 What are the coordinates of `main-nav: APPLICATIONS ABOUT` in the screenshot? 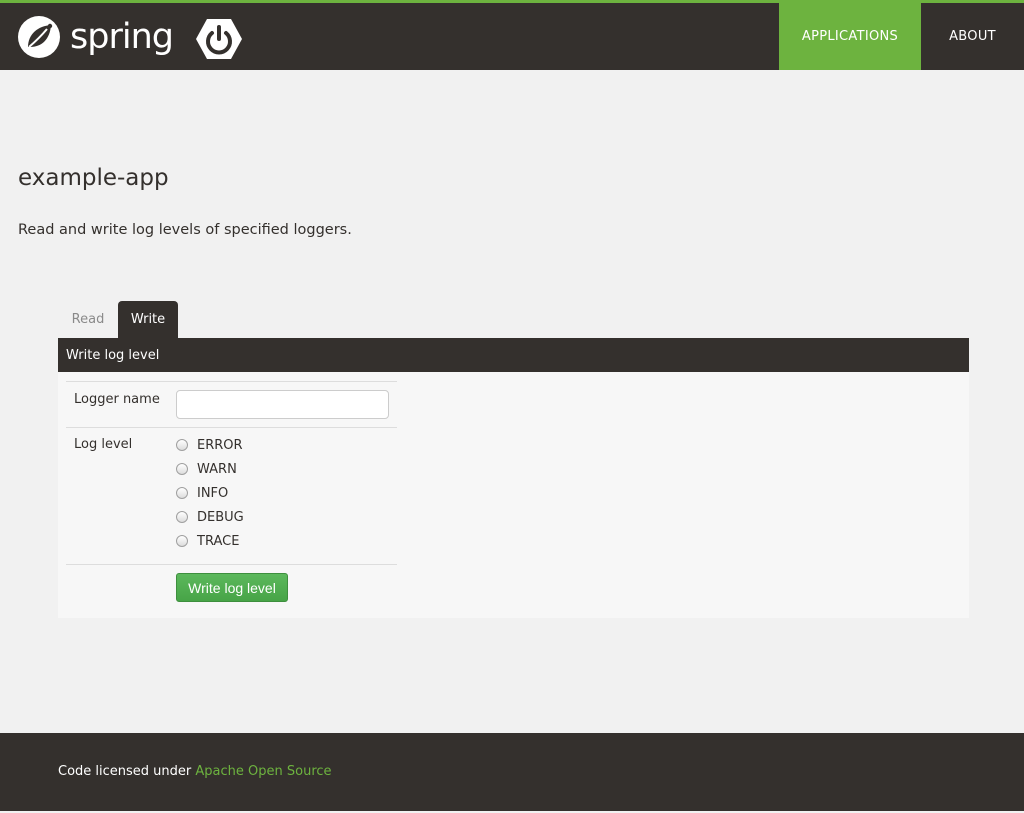 It's located at (901, 36).